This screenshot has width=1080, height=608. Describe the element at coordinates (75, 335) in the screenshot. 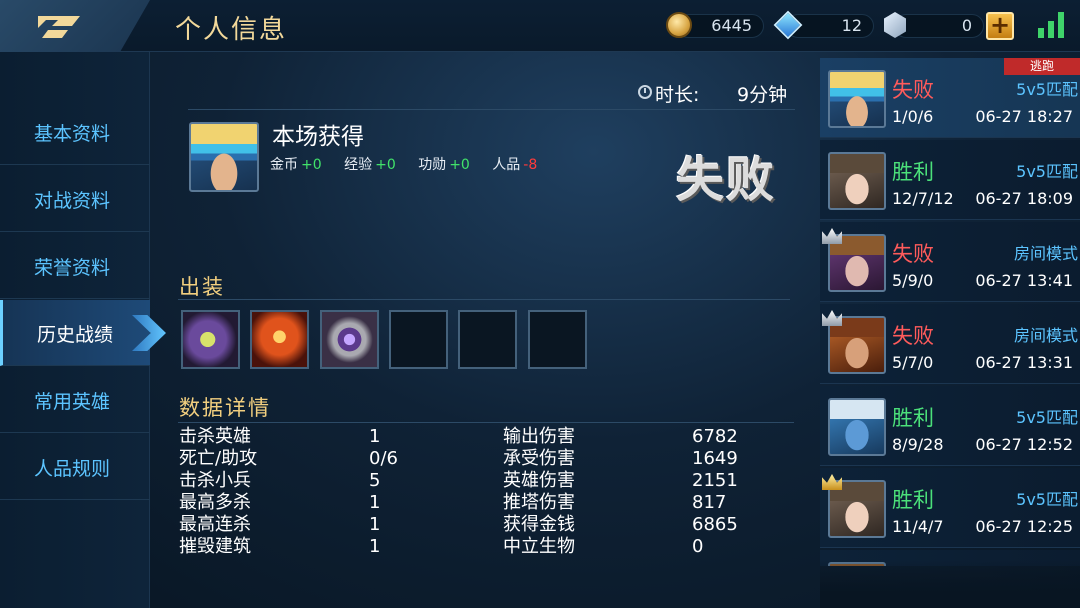

I see `sidebar-item-label: 历史战绩` at that location.